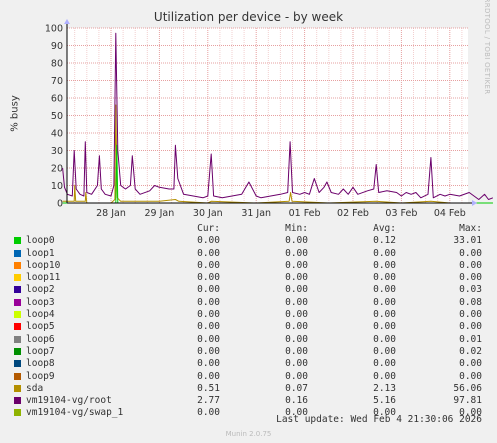 Image resolution: width=497 pixels, height=443 pixels. Describe the element at coordinates (208, 401) in the screenshot. I see `legend-cur-value: 2.77` at that location.